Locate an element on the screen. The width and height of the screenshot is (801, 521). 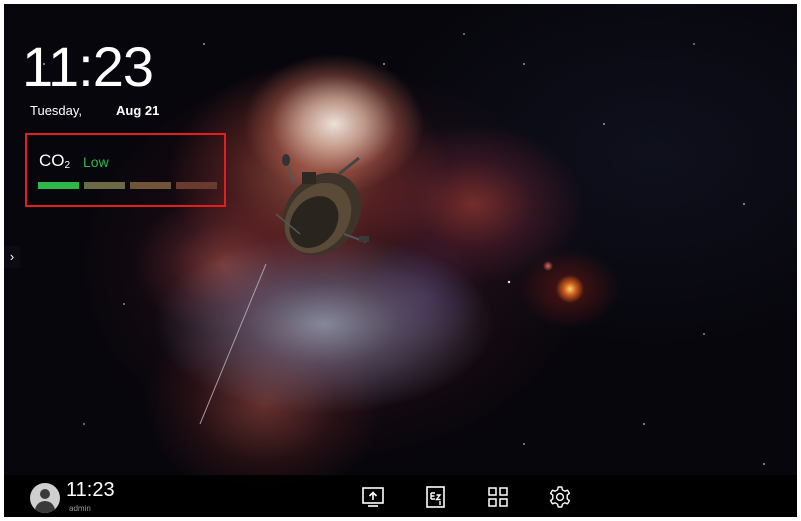
co2-widget: CO2 Low is located at coordinates (125, 170).